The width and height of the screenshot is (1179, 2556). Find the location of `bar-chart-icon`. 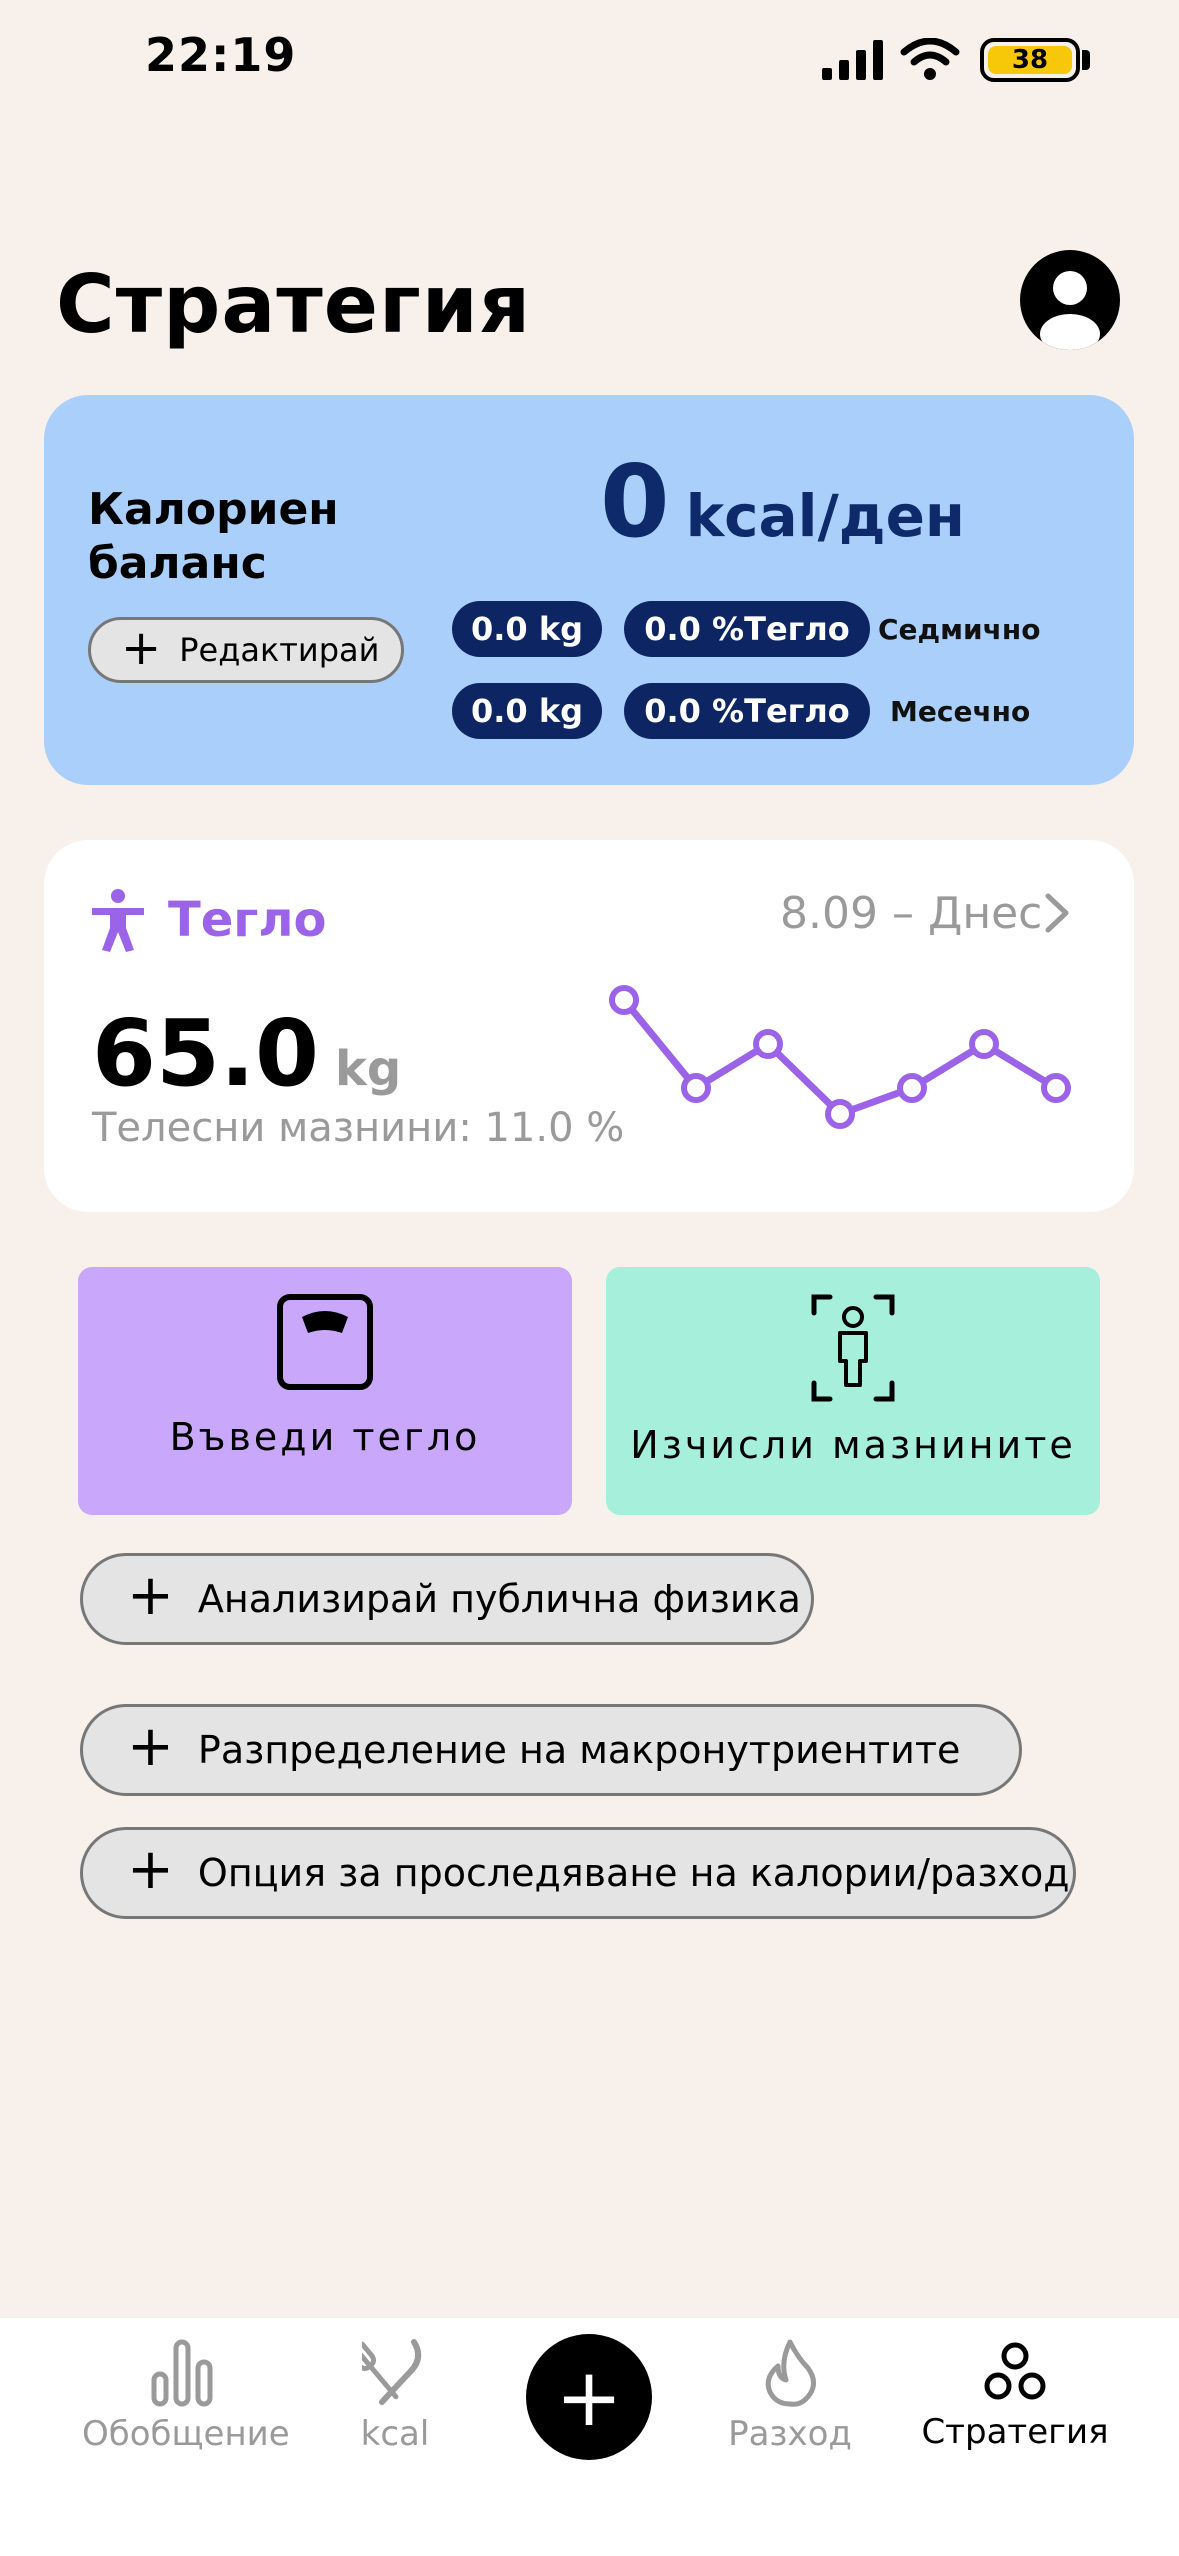

bar-chart-icon is located at coordinates (182, 2373).